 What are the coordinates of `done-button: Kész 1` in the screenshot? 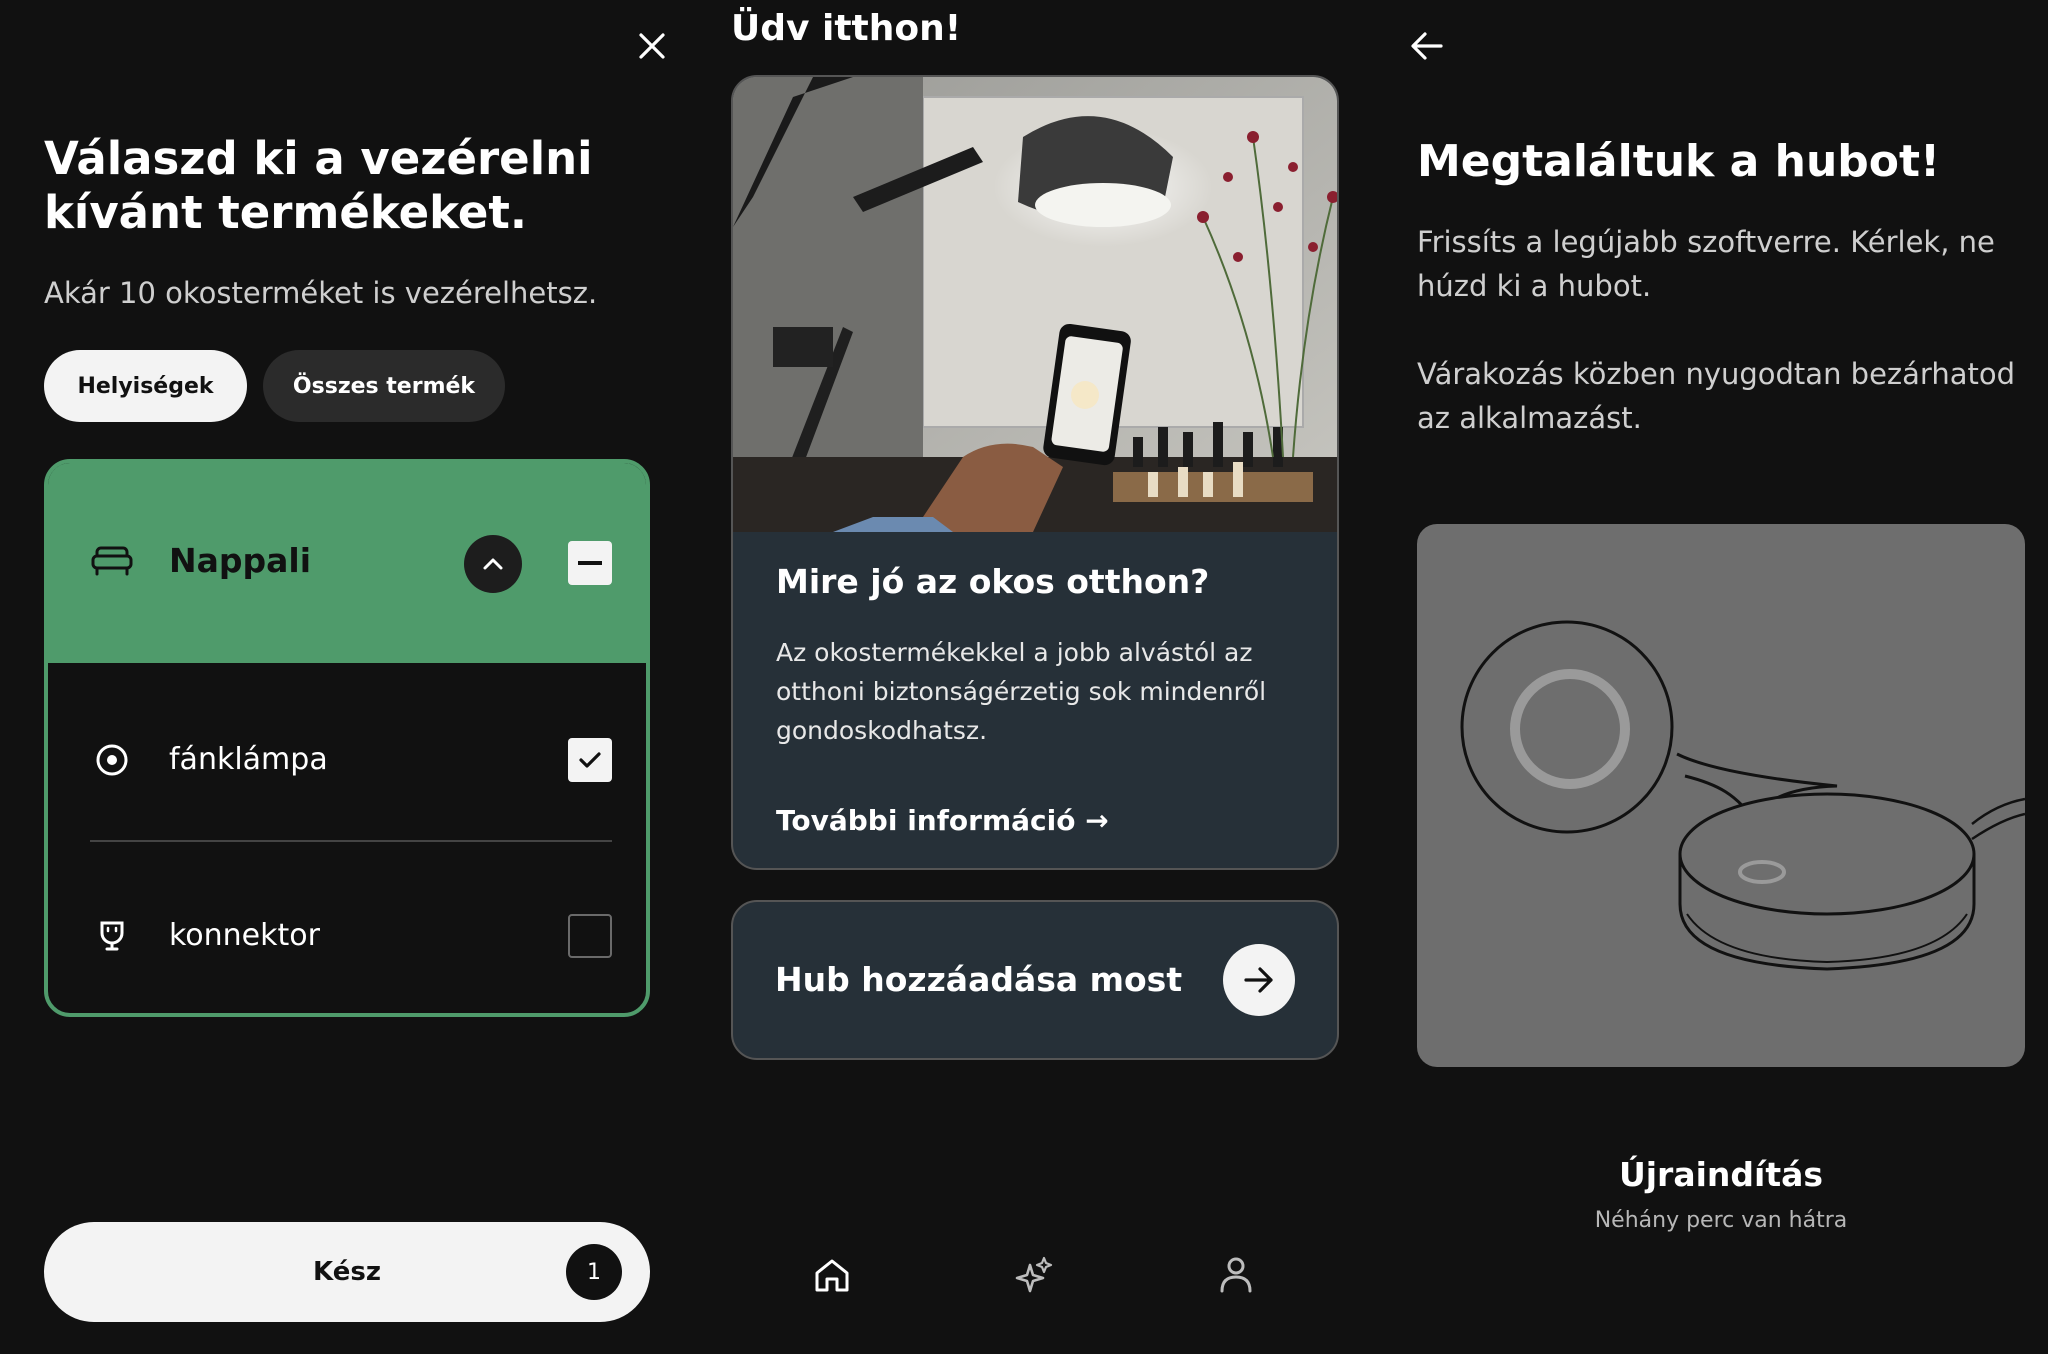 It's located at (347, 1272).